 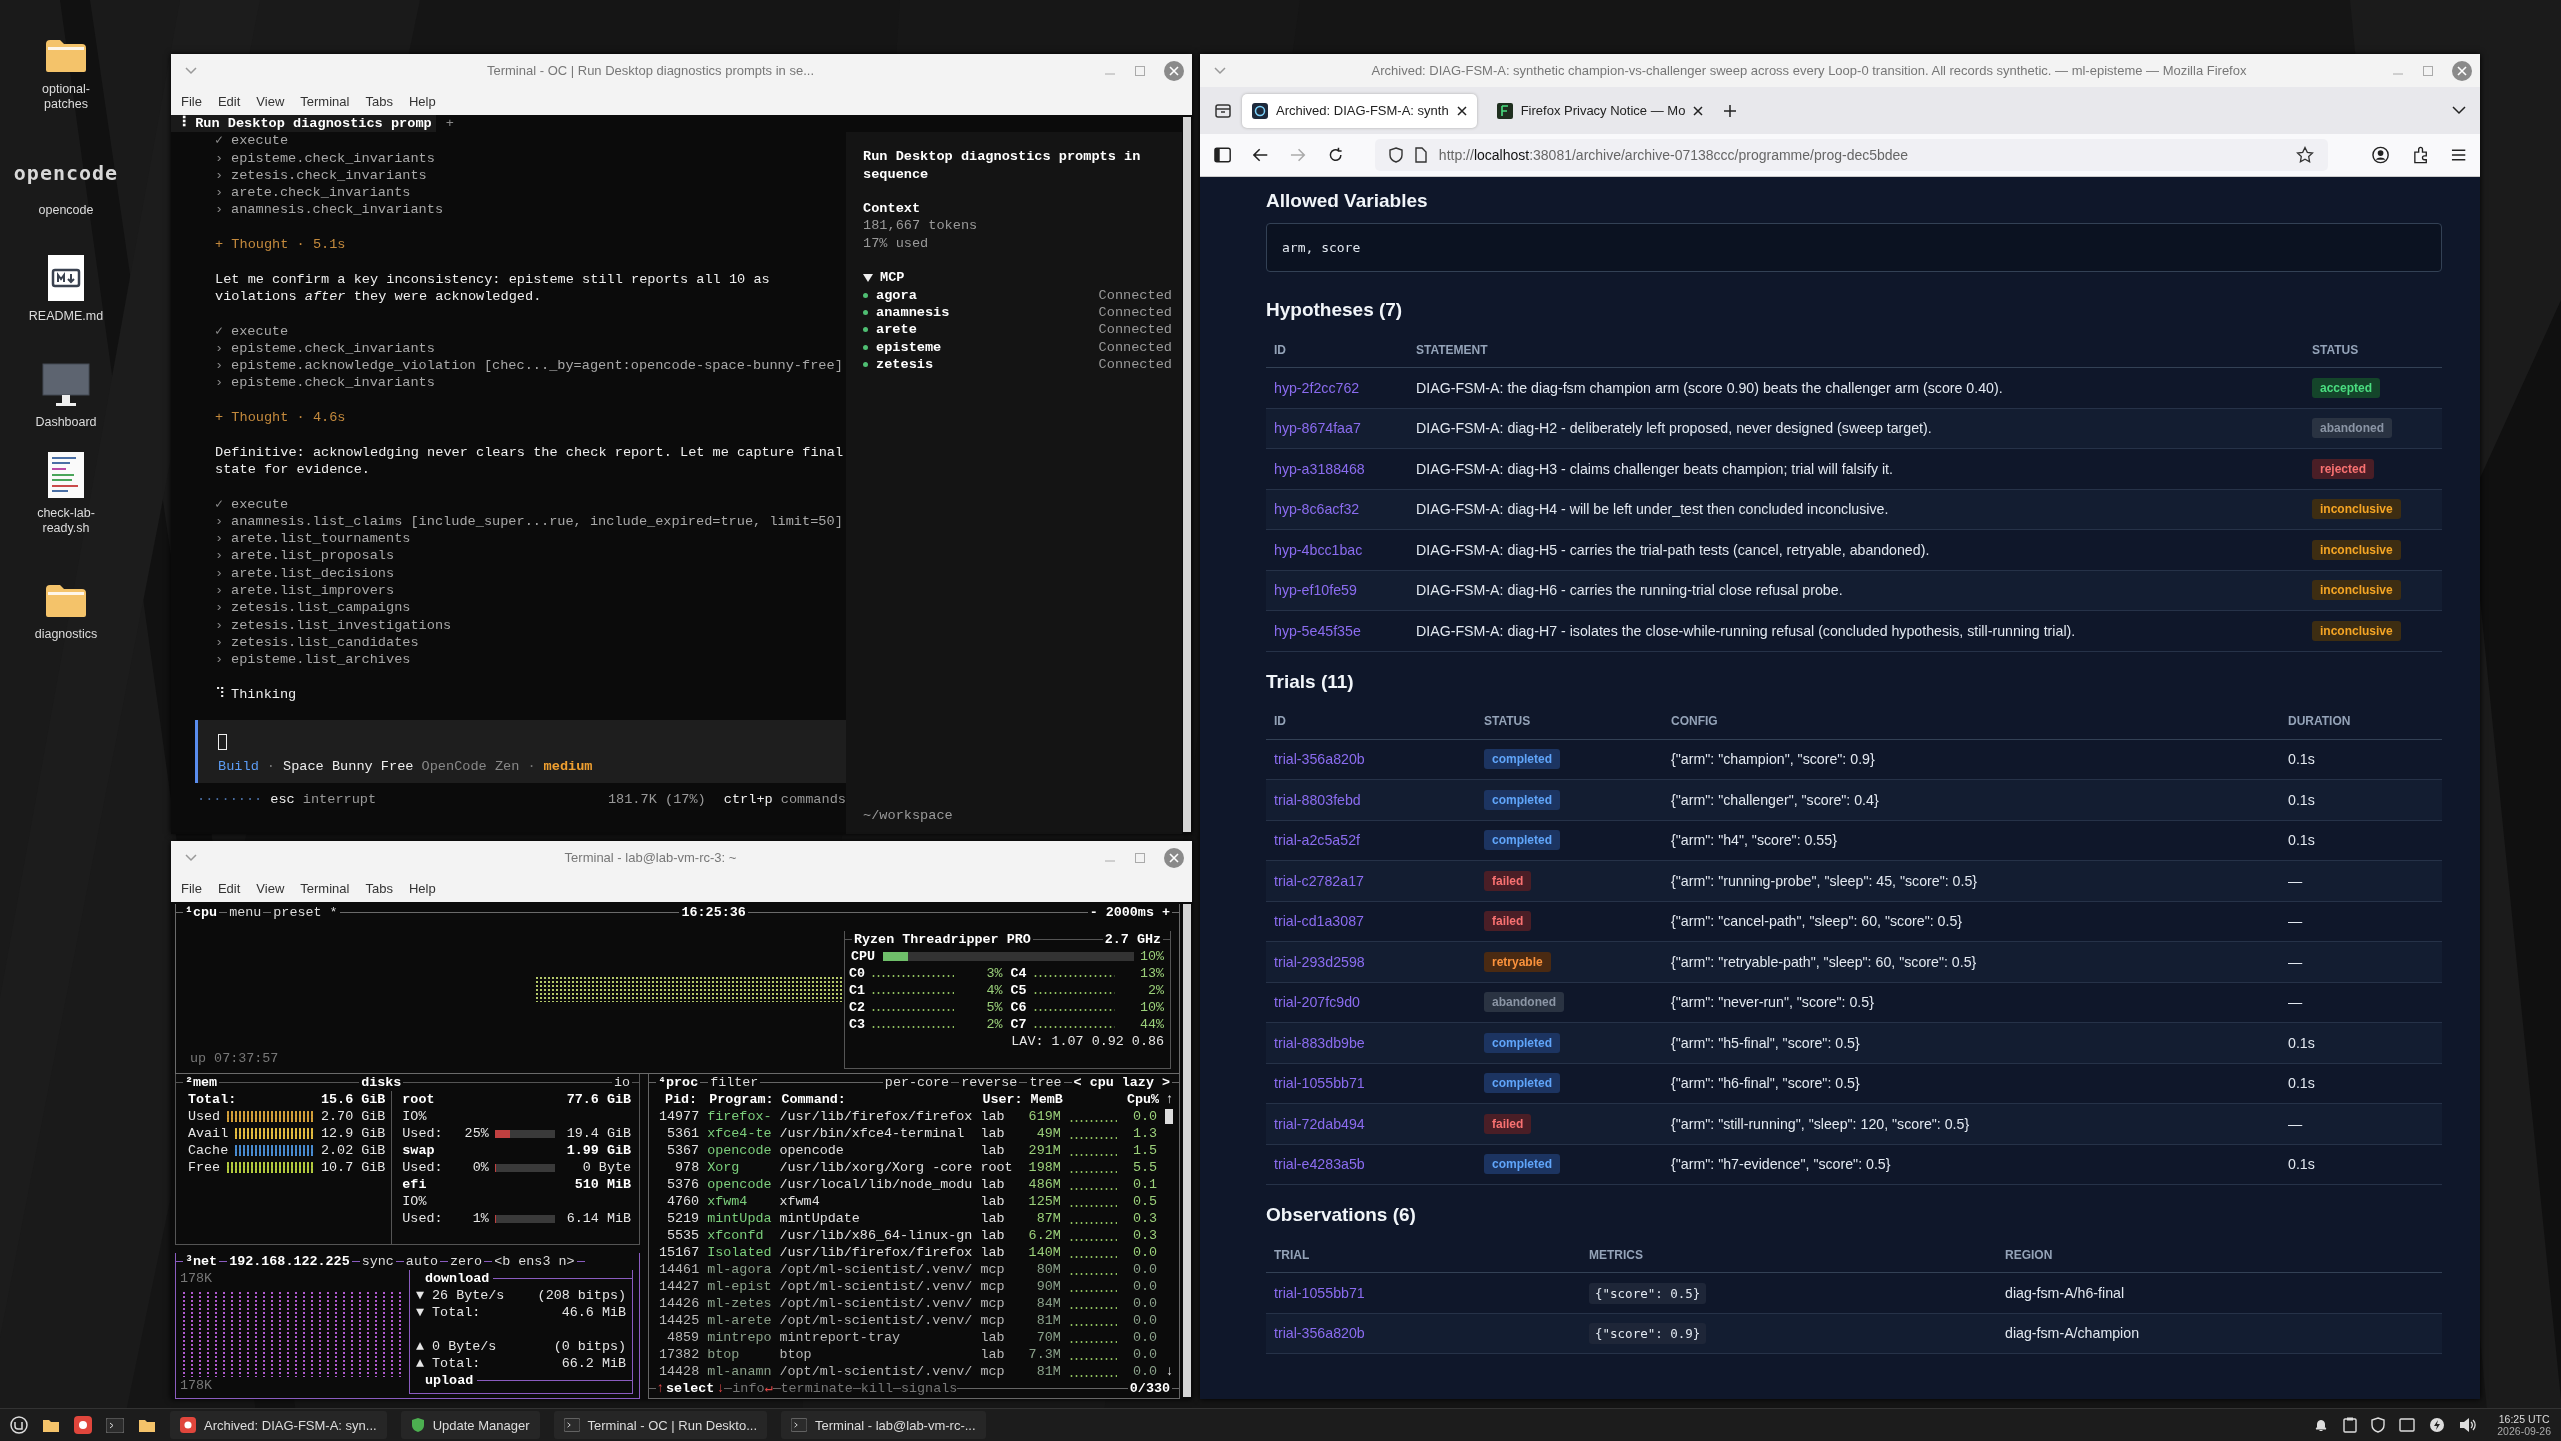 I want to click on hypothesis-link: hyp-8674faa7, so click(x=1337, y=428).